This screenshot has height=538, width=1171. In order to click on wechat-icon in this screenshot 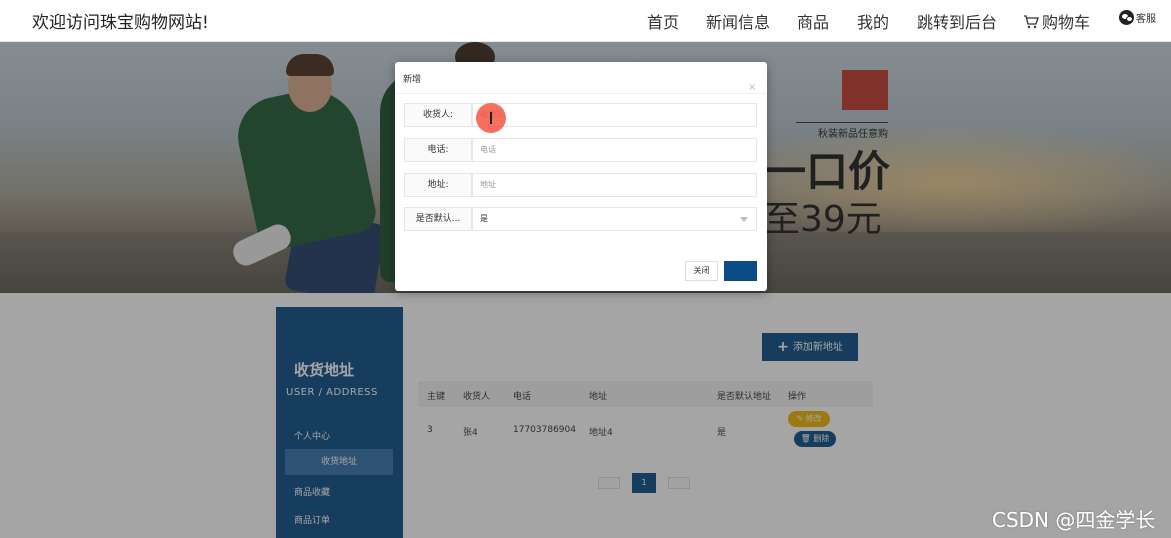, I will do `click(1126, 17)`.